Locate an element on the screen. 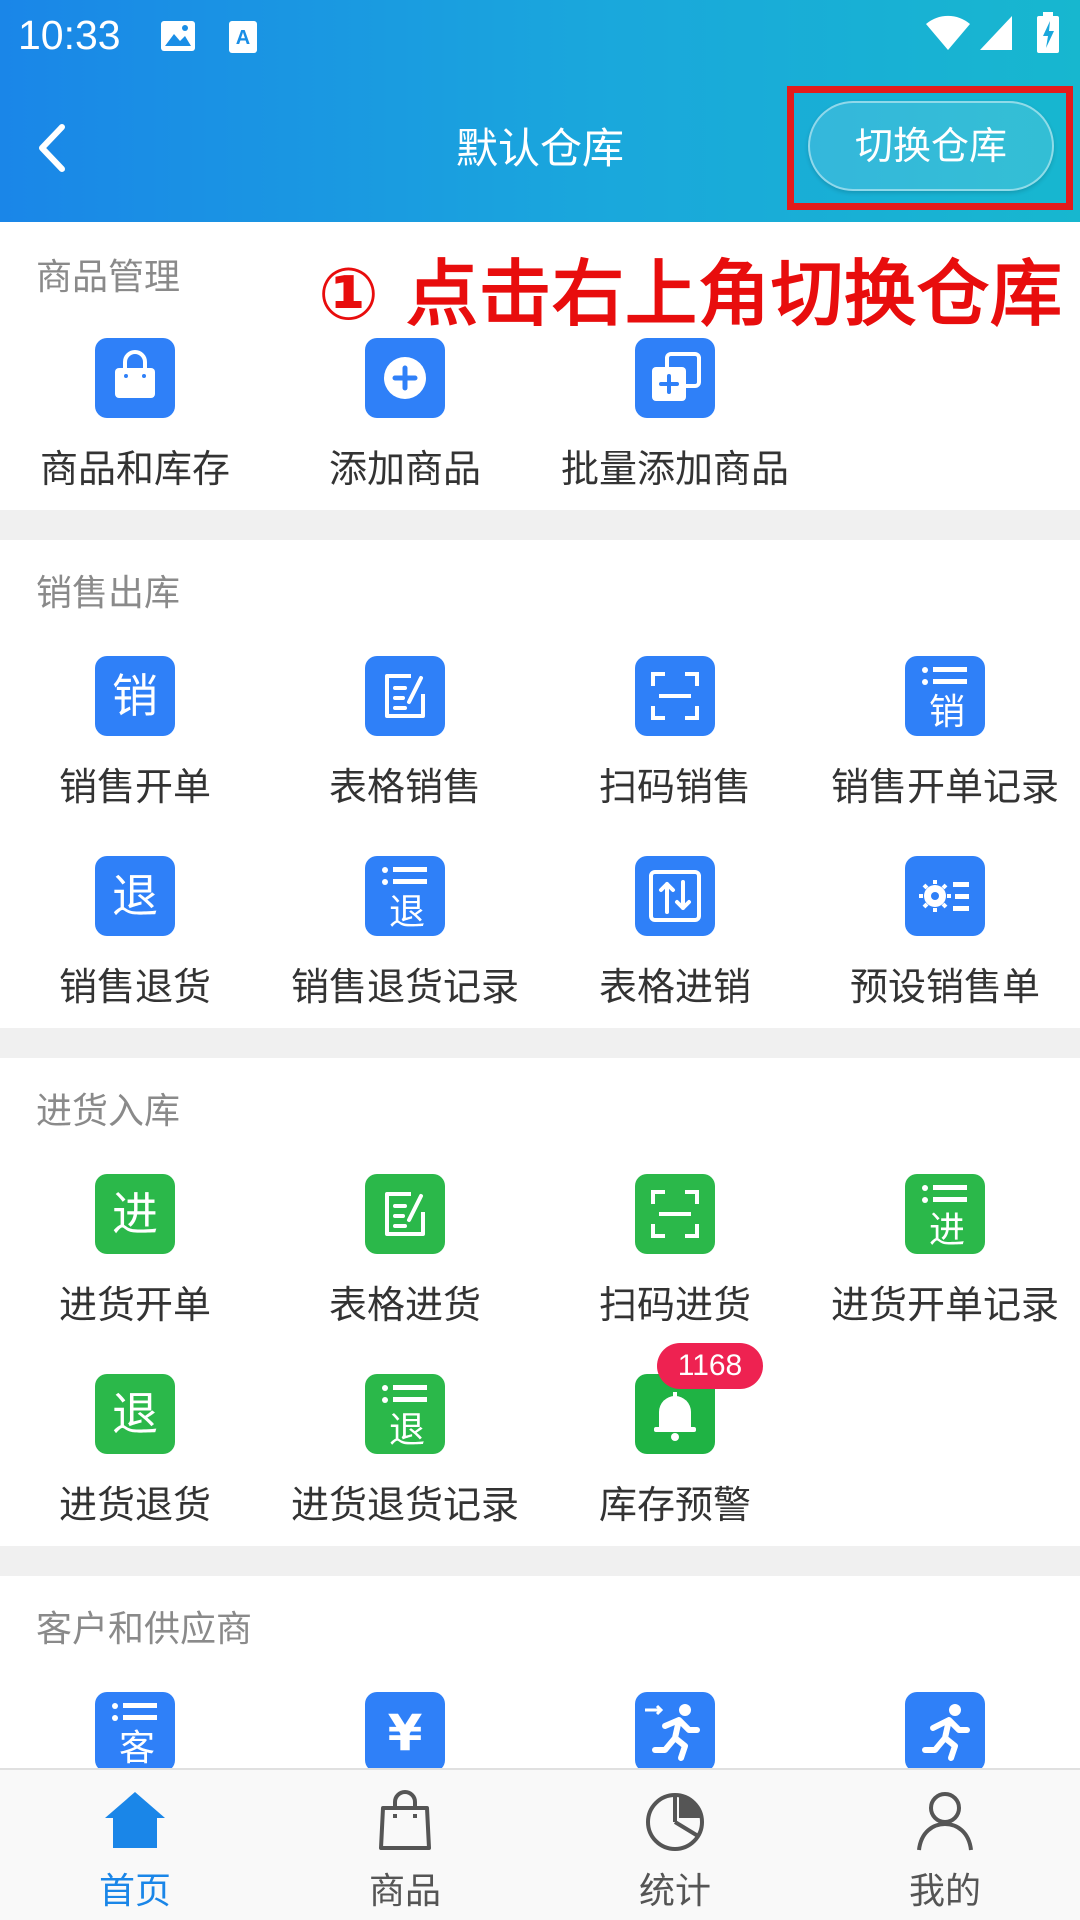 The image size is (1080, 1920). pie-chart-icon is located at coordinates (675, 1820).